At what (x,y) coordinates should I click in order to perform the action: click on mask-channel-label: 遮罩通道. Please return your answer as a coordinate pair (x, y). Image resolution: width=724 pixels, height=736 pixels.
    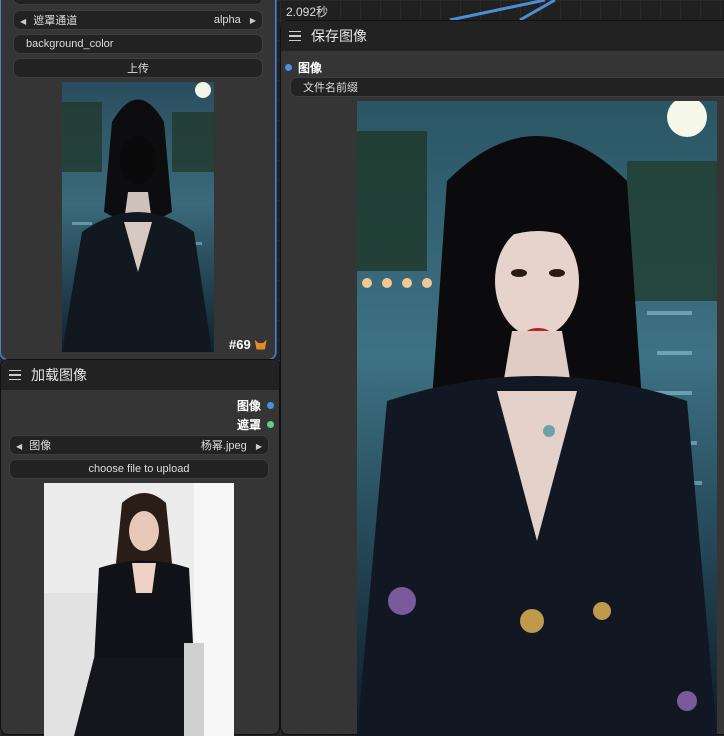
    Looking at the image, I should click on (55, 21).